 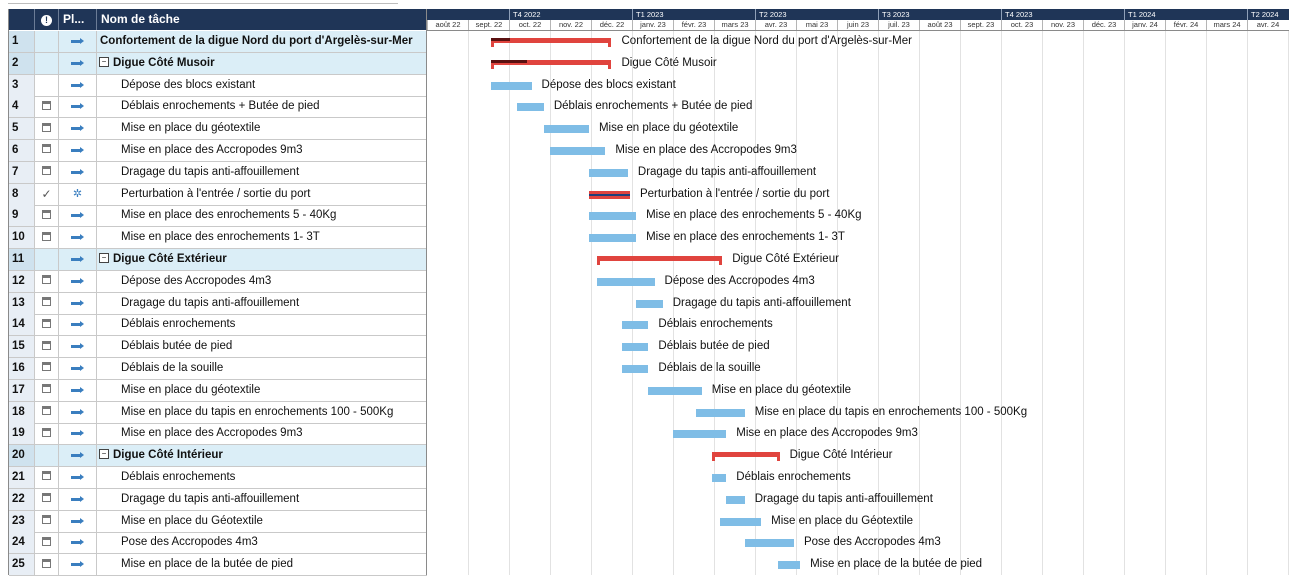 What do you see at coordinates (693, 25) in the screenshot?
I see `month-label: févr. 23` at bounding box center [693, 25].